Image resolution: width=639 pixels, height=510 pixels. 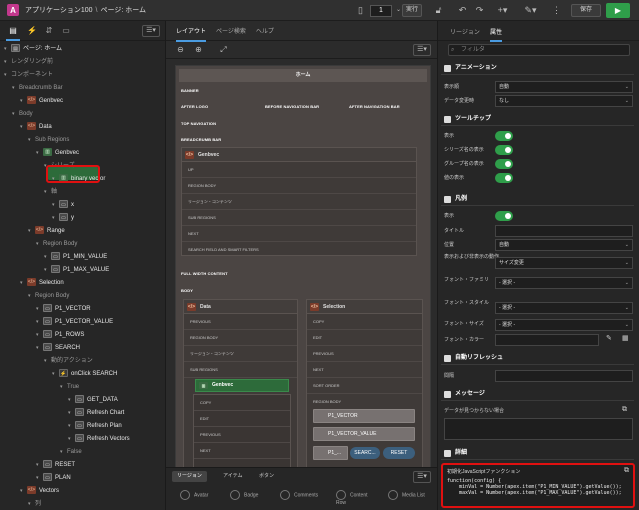 What do you see at coordinates (99, 439) in the screenshot?
I see `tree-node: ▾ ▭ Refresh Vectors` at bounding box center [99, 439].